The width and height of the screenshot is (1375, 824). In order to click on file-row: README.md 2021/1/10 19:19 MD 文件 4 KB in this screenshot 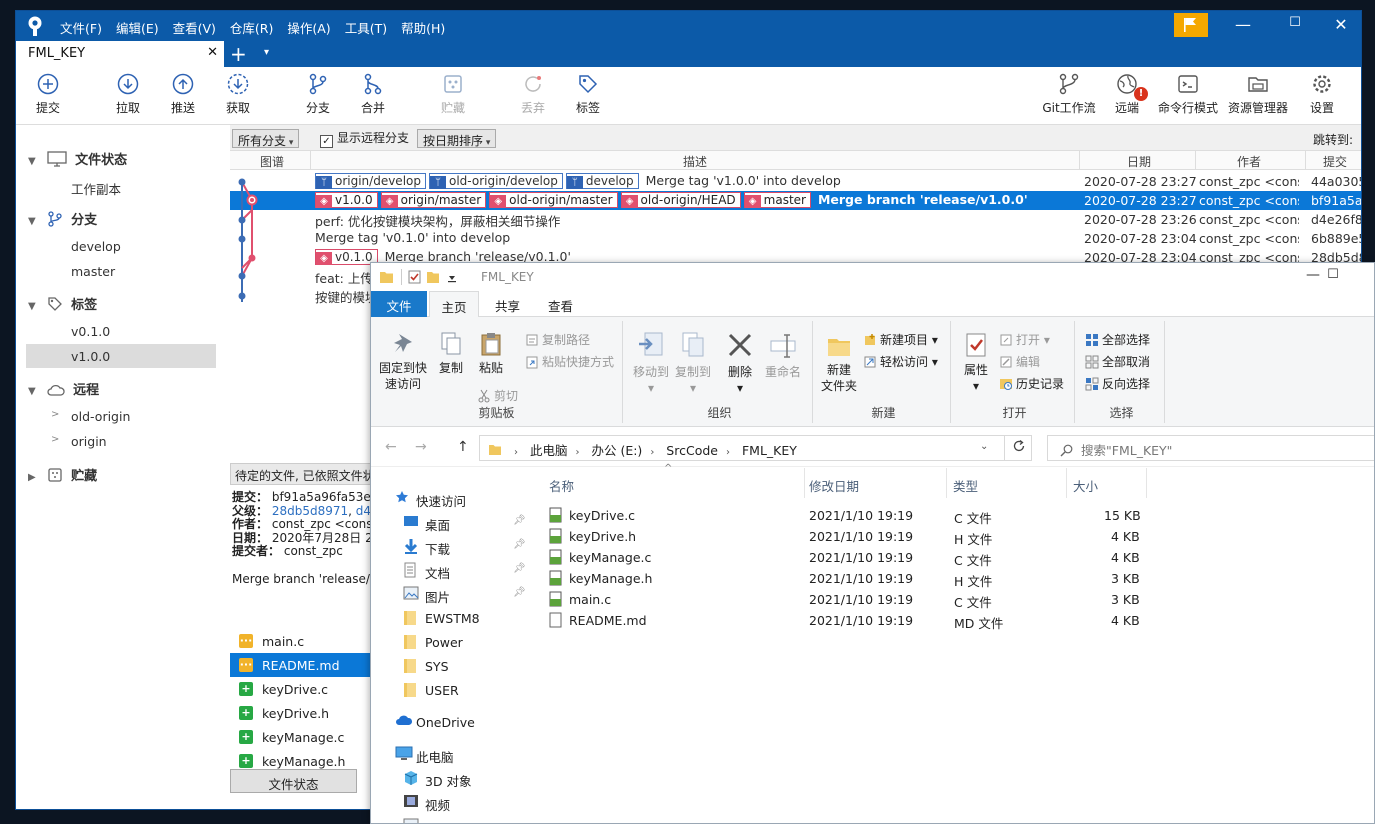, I will do `click(841, 620)`.